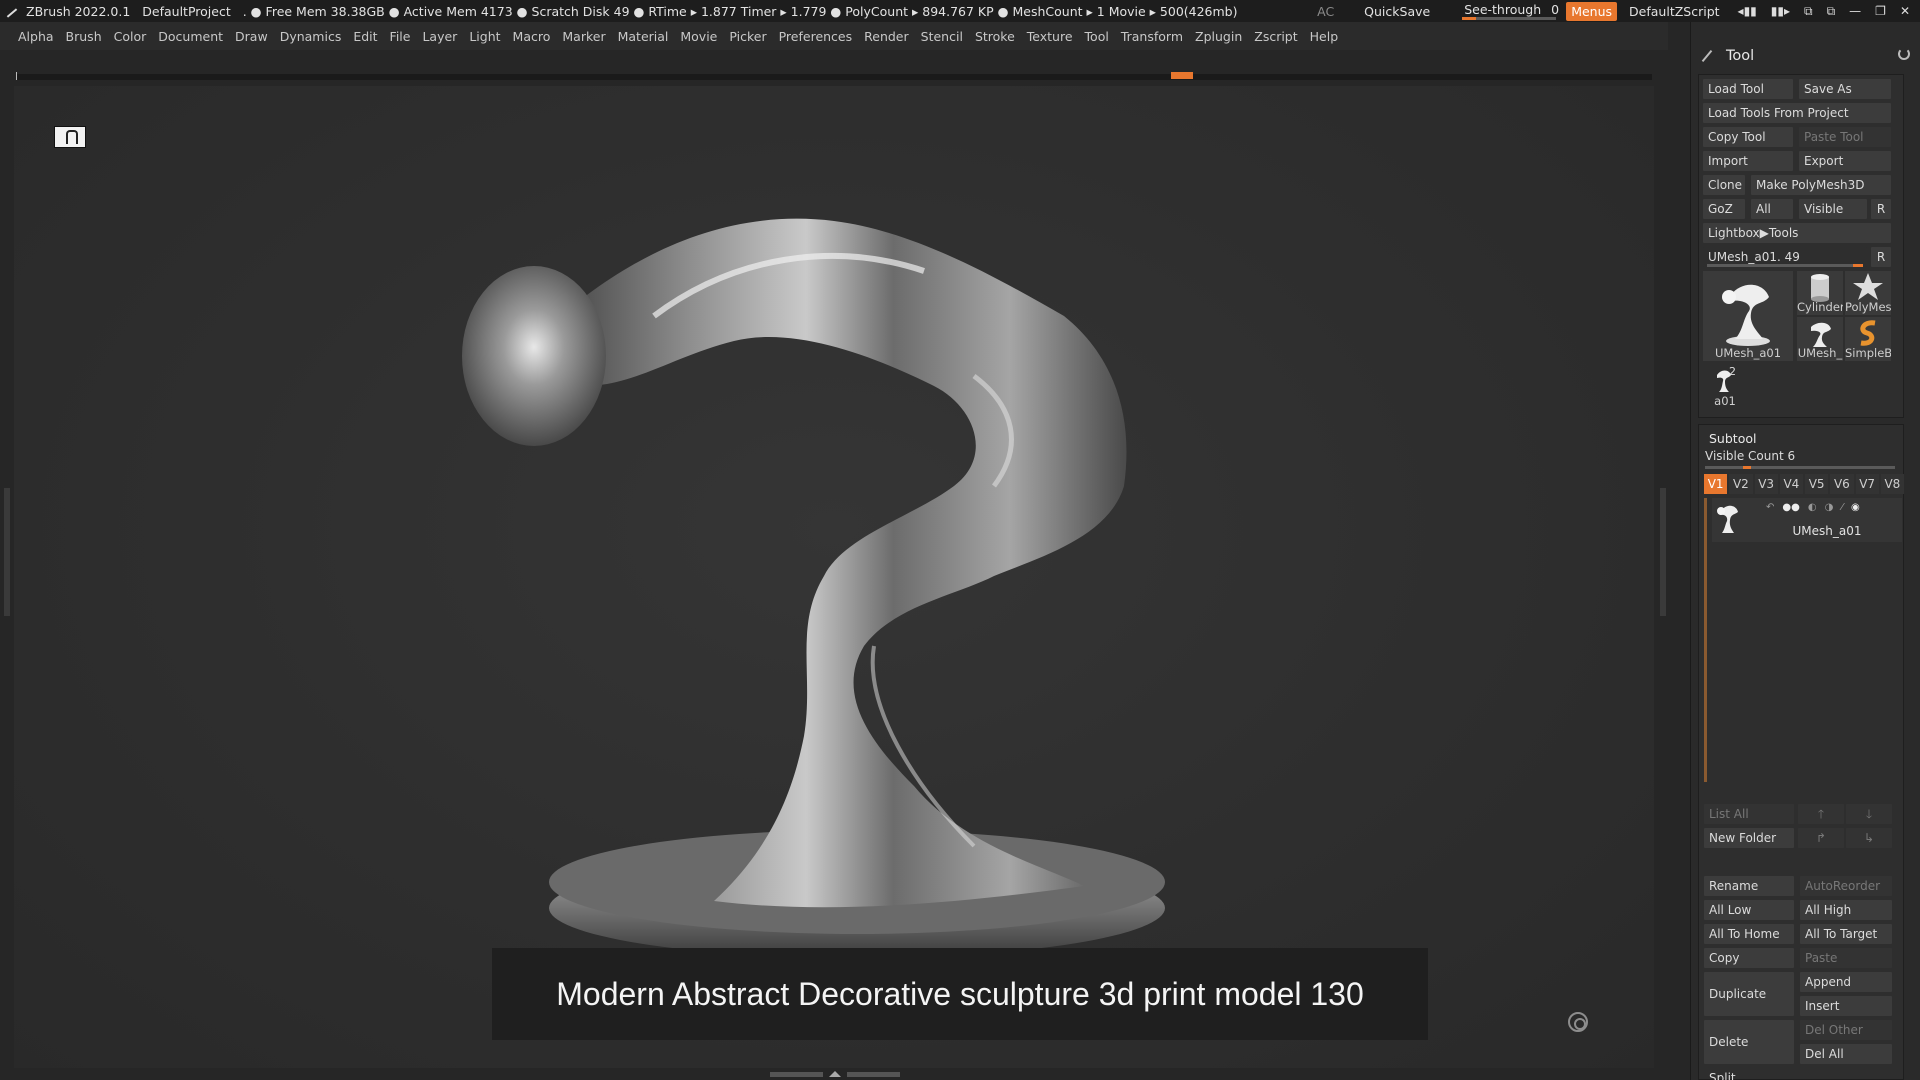 This screenshot has height=1080, width=1920. What do you see at coordinates (1821, 838) in the screenshot?
I see `folder-redirect-icon: ↱` at bounding box center [1821, 838].